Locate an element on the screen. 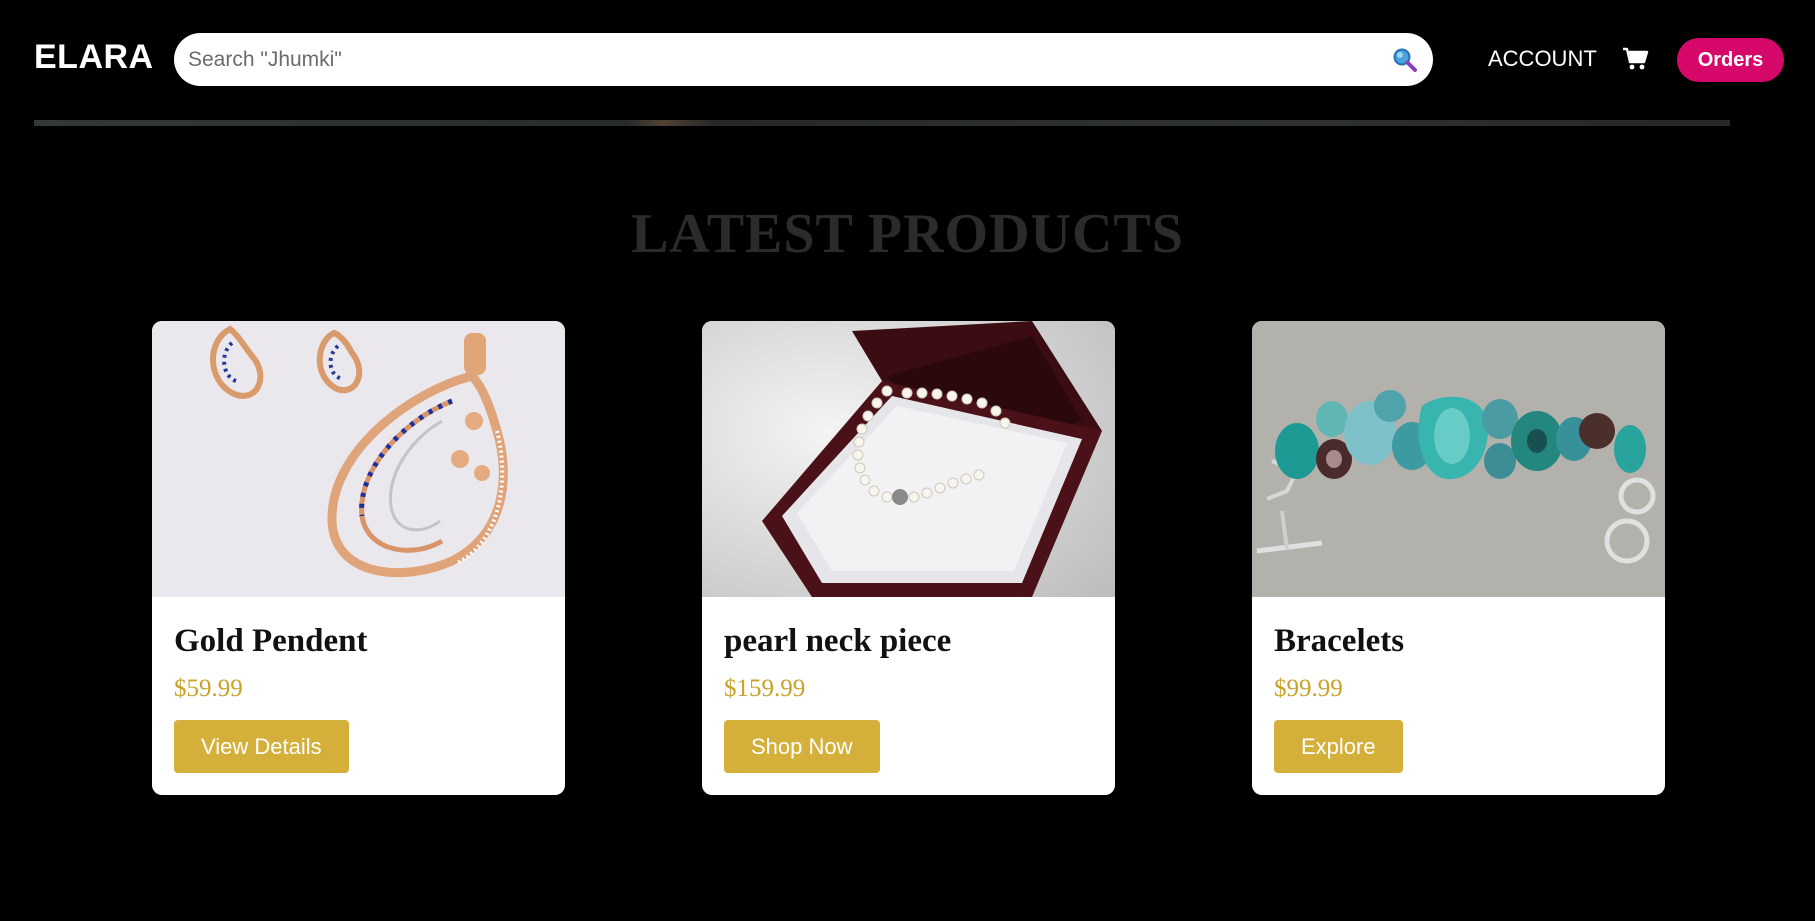 The width and height of the screenshot is (1815, 921). brand-logo: ELARA is located at coordinates (94, 57).